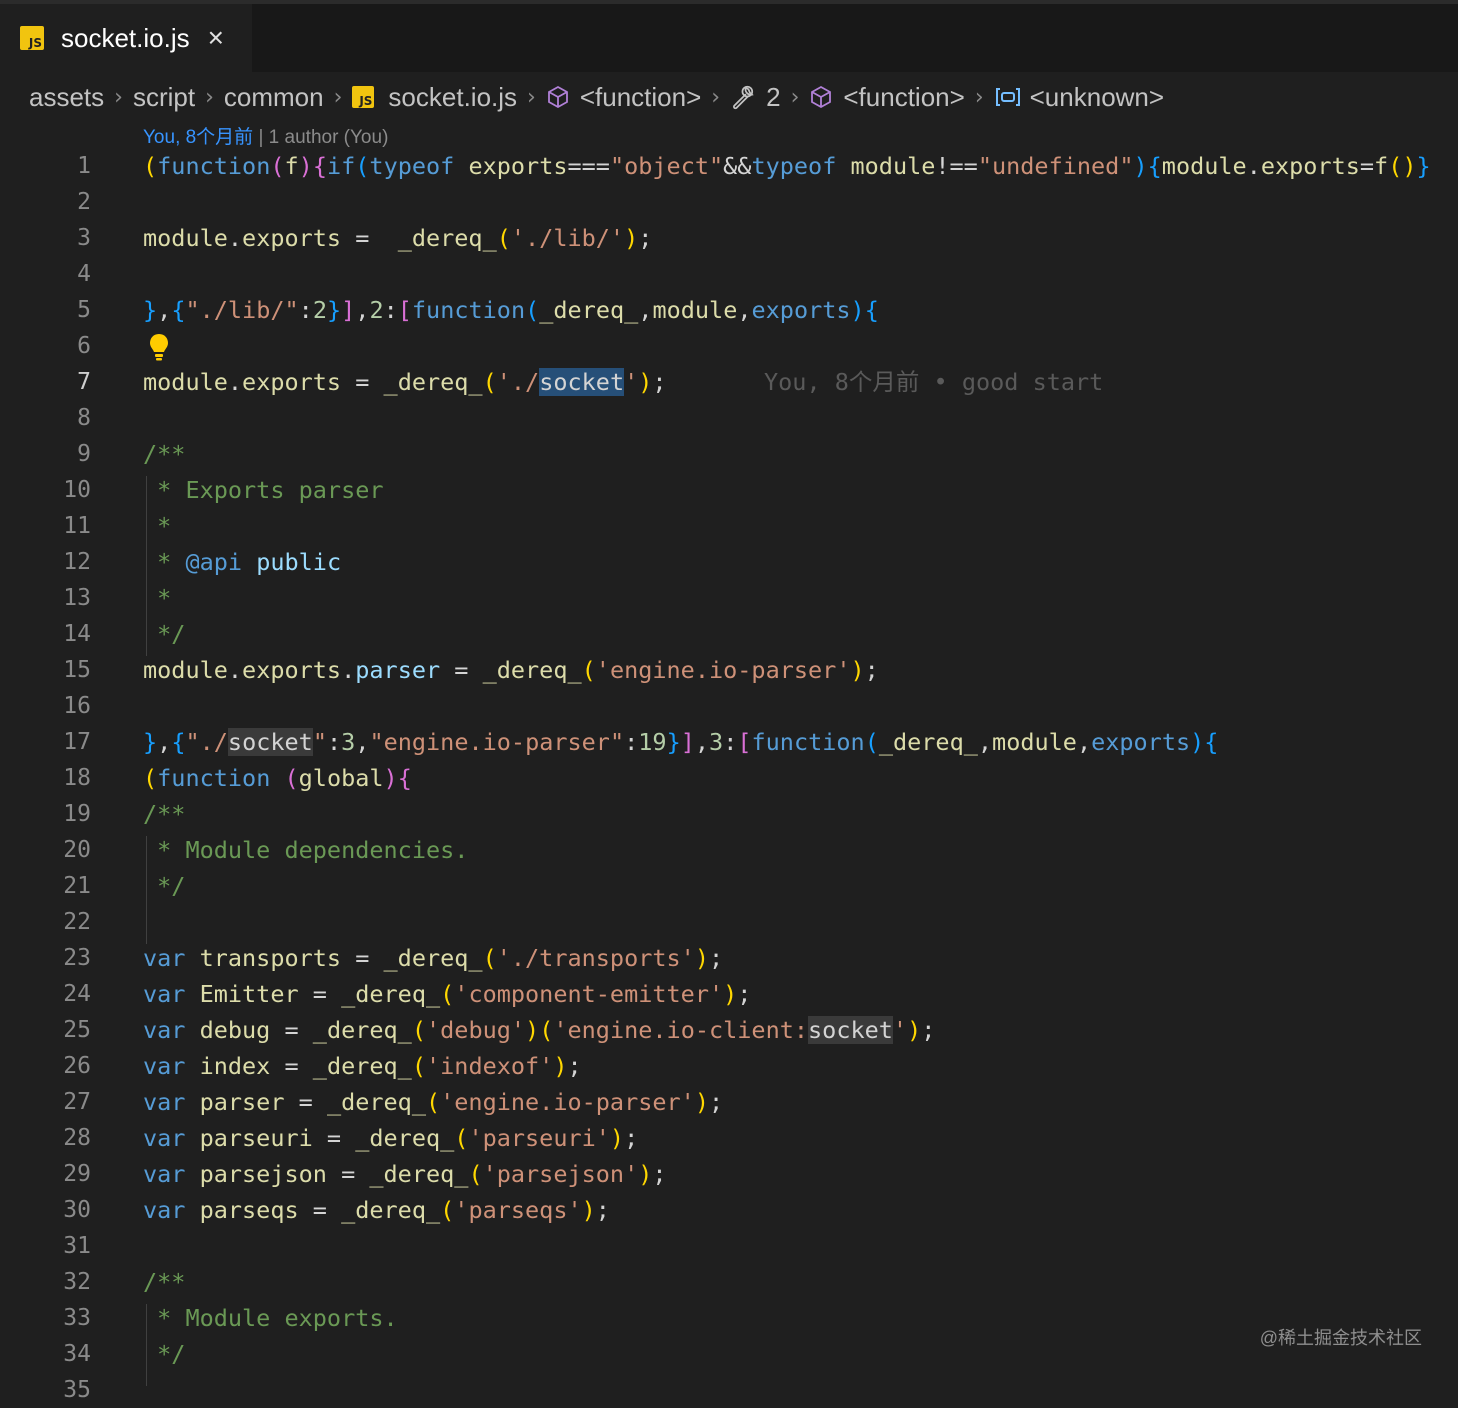  Describe the element at coordinates (595, 958) in the screenshot. I see `code-token: './transports'` at that location.